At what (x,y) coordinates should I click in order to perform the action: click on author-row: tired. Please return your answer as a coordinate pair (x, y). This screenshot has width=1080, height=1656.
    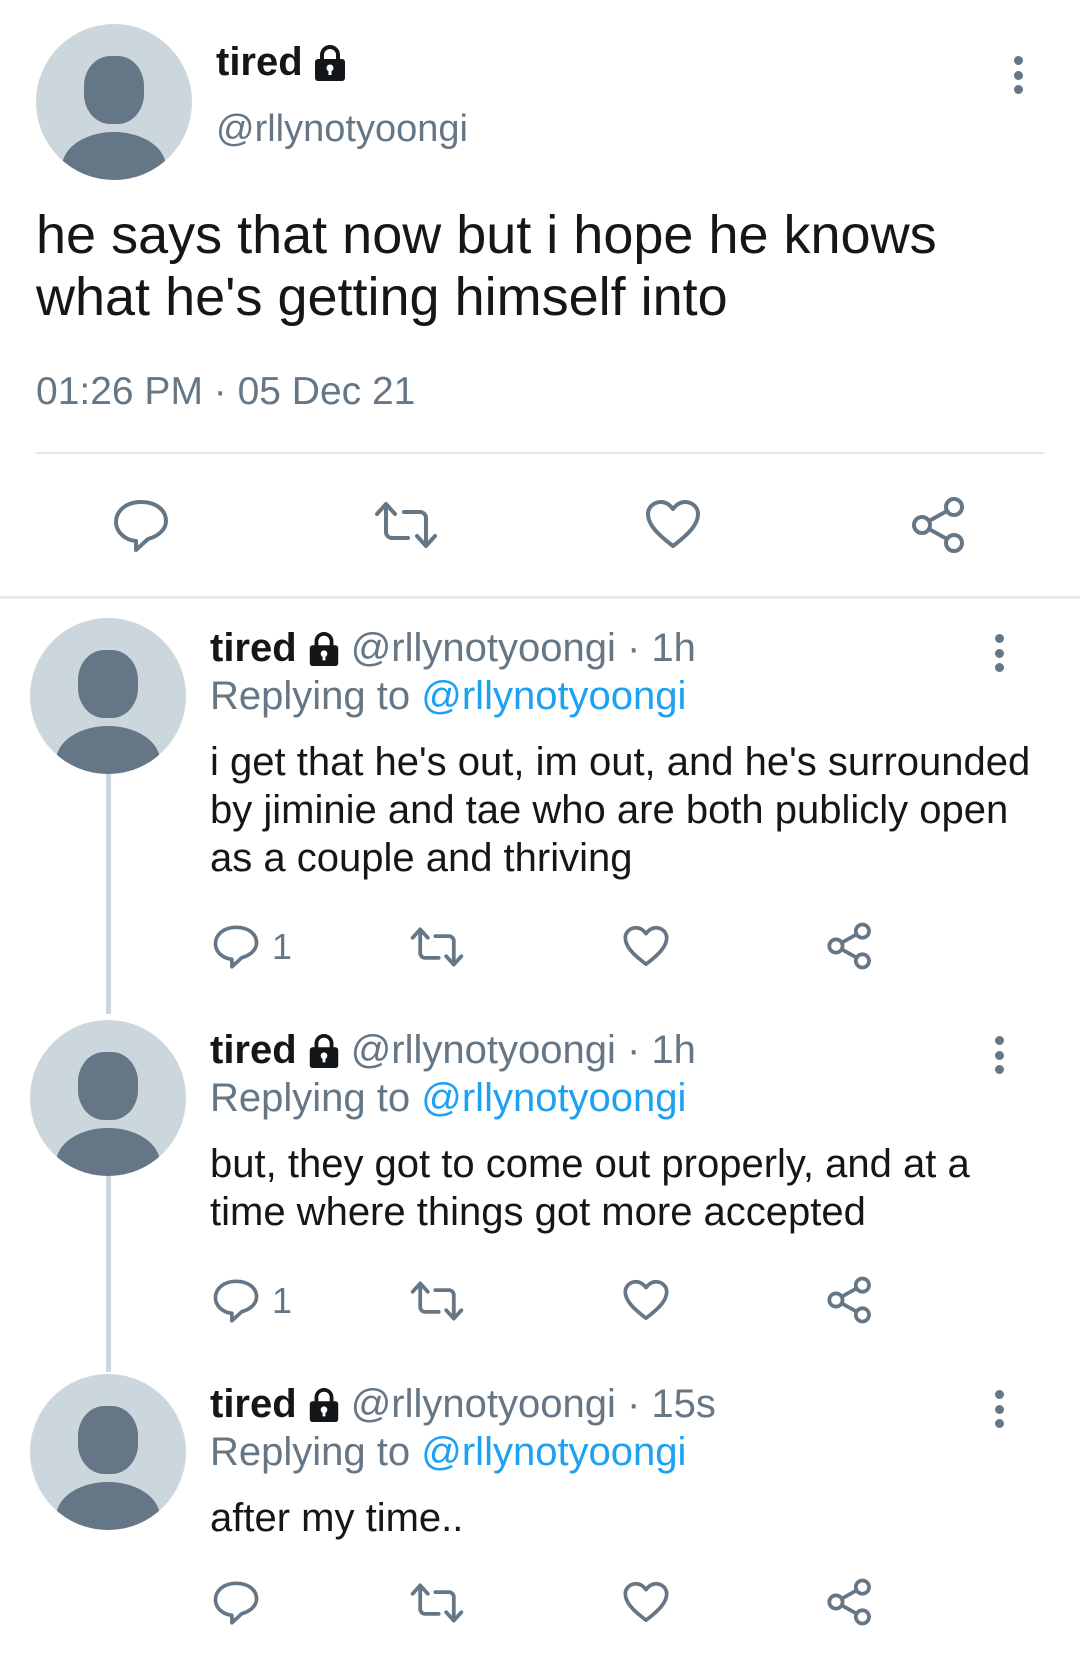
    Looking at the image, I should click on (281, 62).